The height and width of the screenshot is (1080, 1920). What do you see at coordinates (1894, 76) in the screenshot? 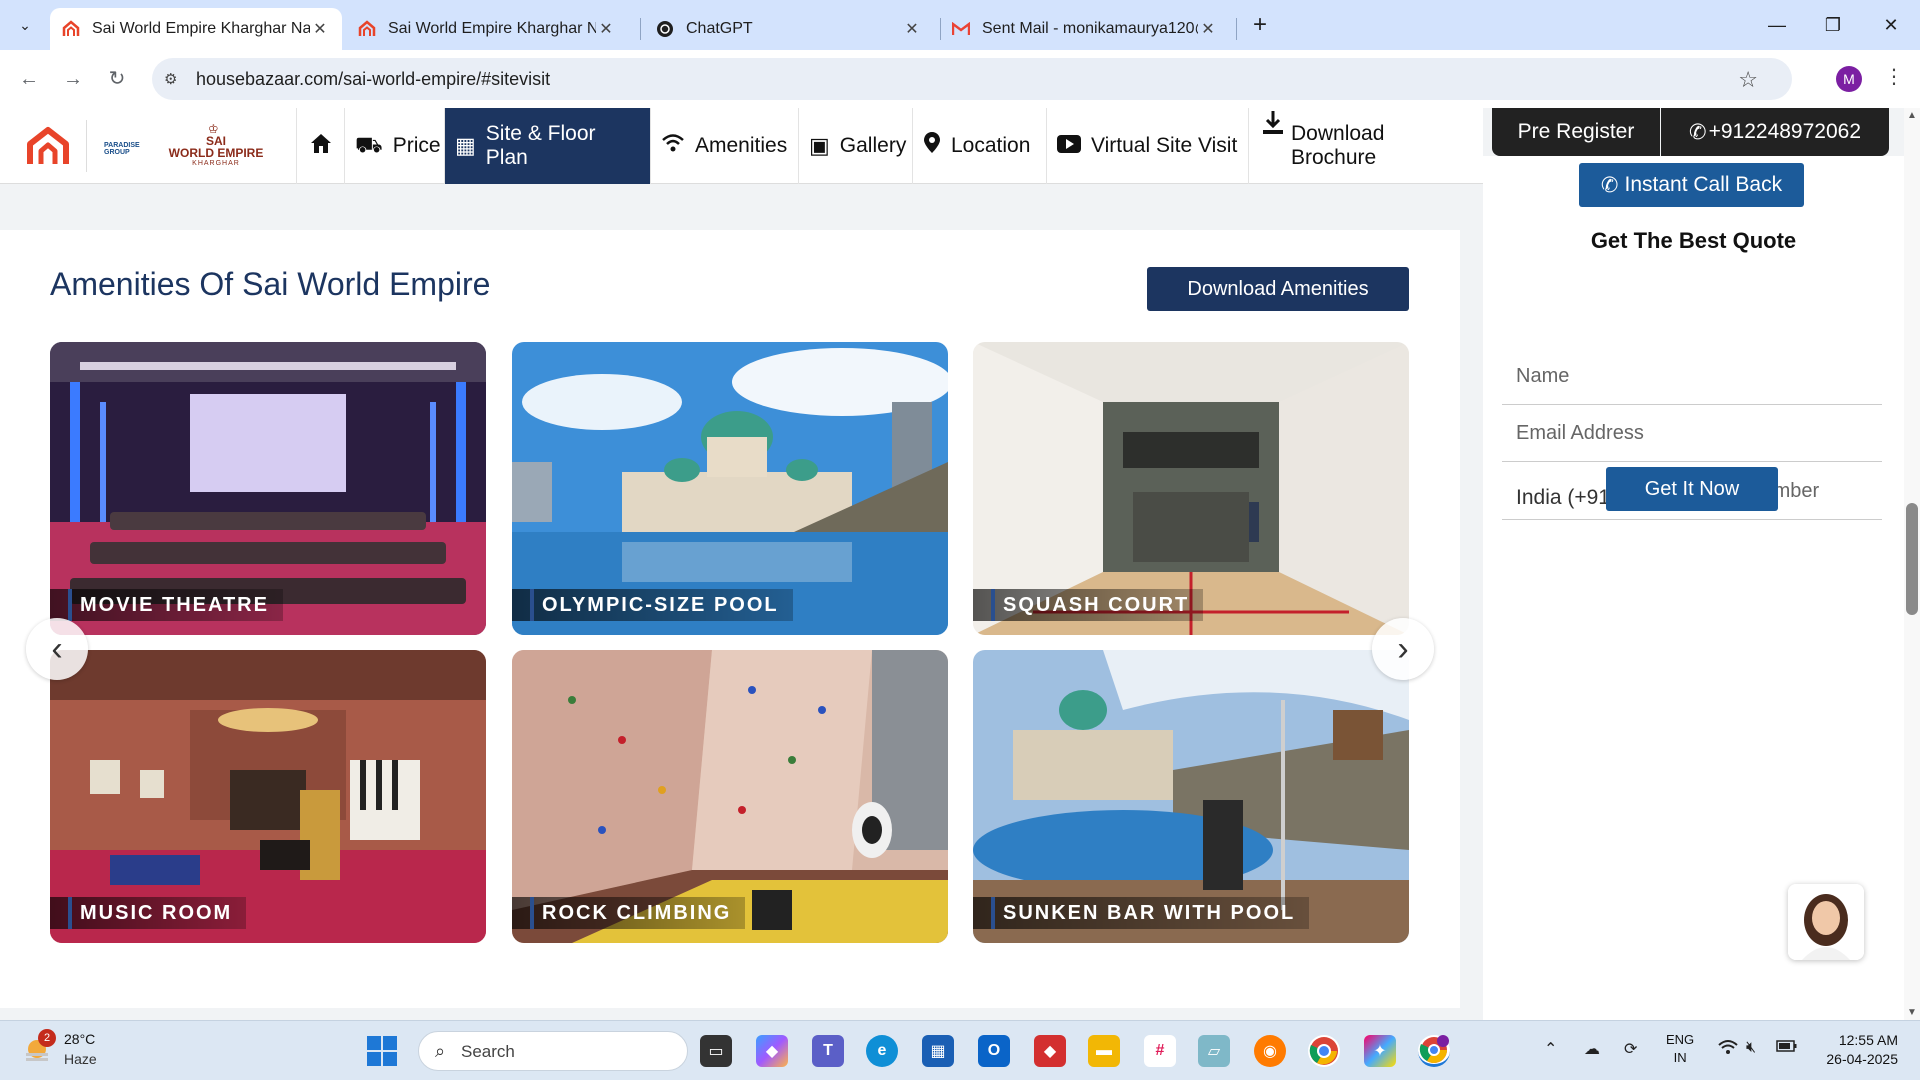
I see `browser-menu-icon: ⋮` at bounding box center [1894, 76].